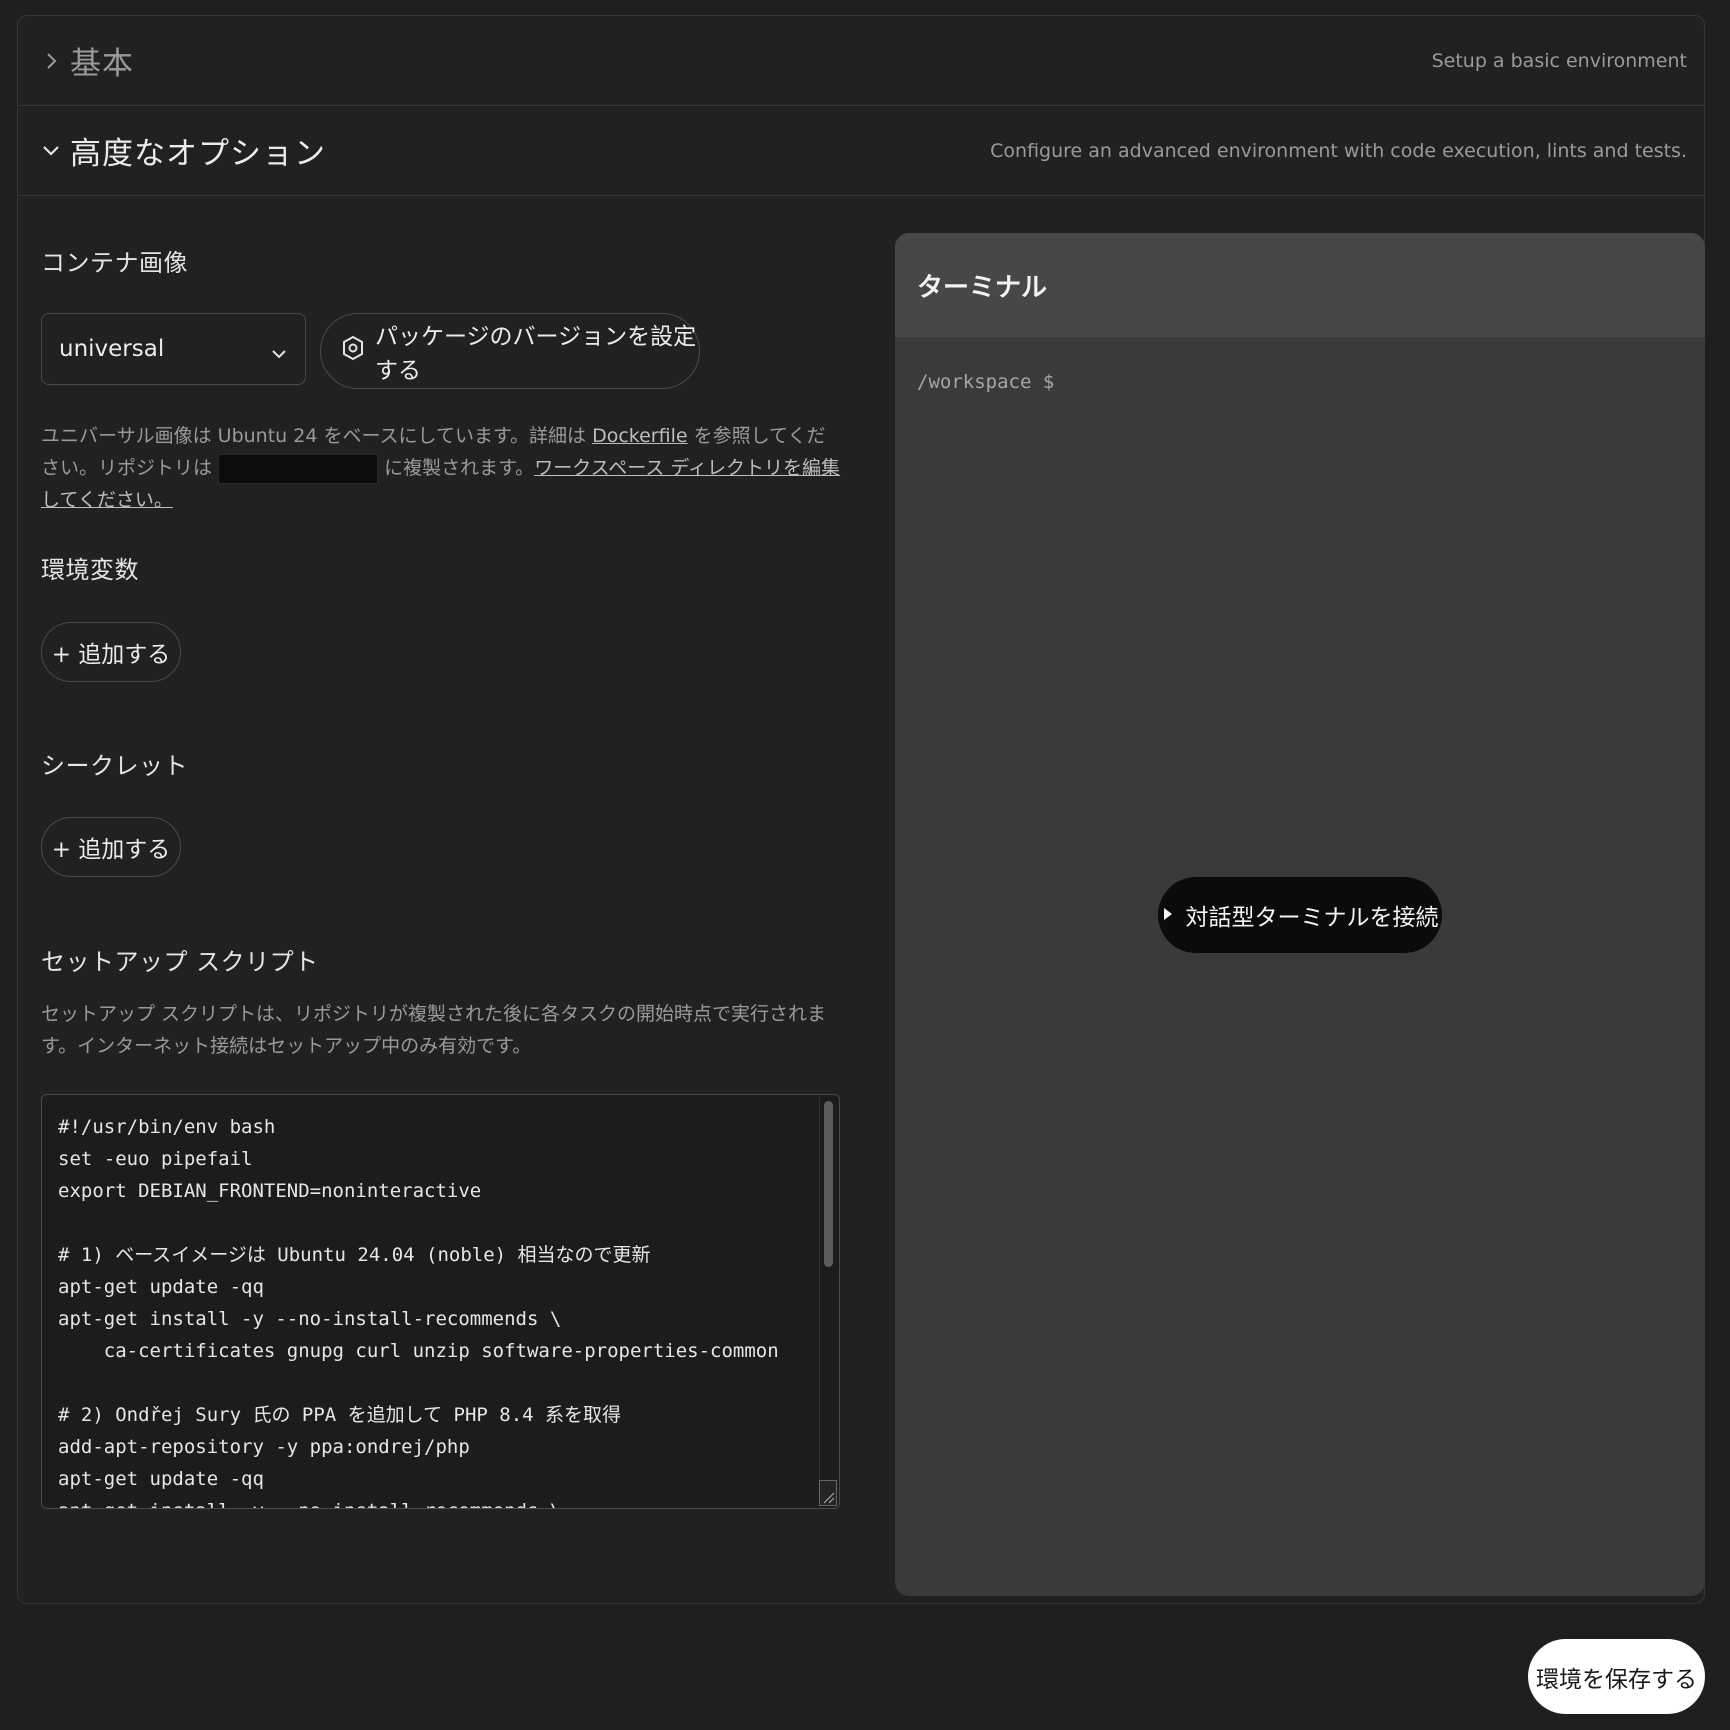 The height and width of the screenshot is (1730, 1730). I want to click on connect-terminal-label: 対話型ターミナルを接続, so click(1312, 918).